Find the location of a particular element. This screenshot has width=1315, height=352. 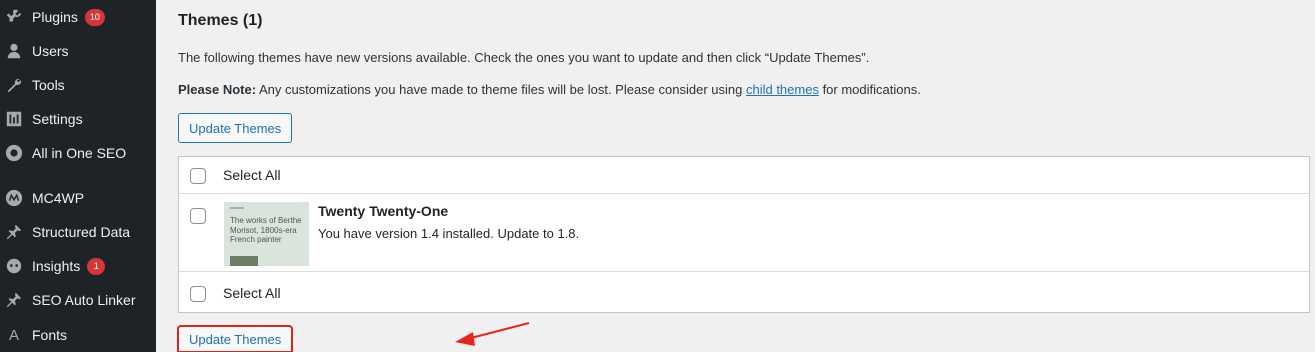

mc4wp-icon is located at coordinates (14, 198).